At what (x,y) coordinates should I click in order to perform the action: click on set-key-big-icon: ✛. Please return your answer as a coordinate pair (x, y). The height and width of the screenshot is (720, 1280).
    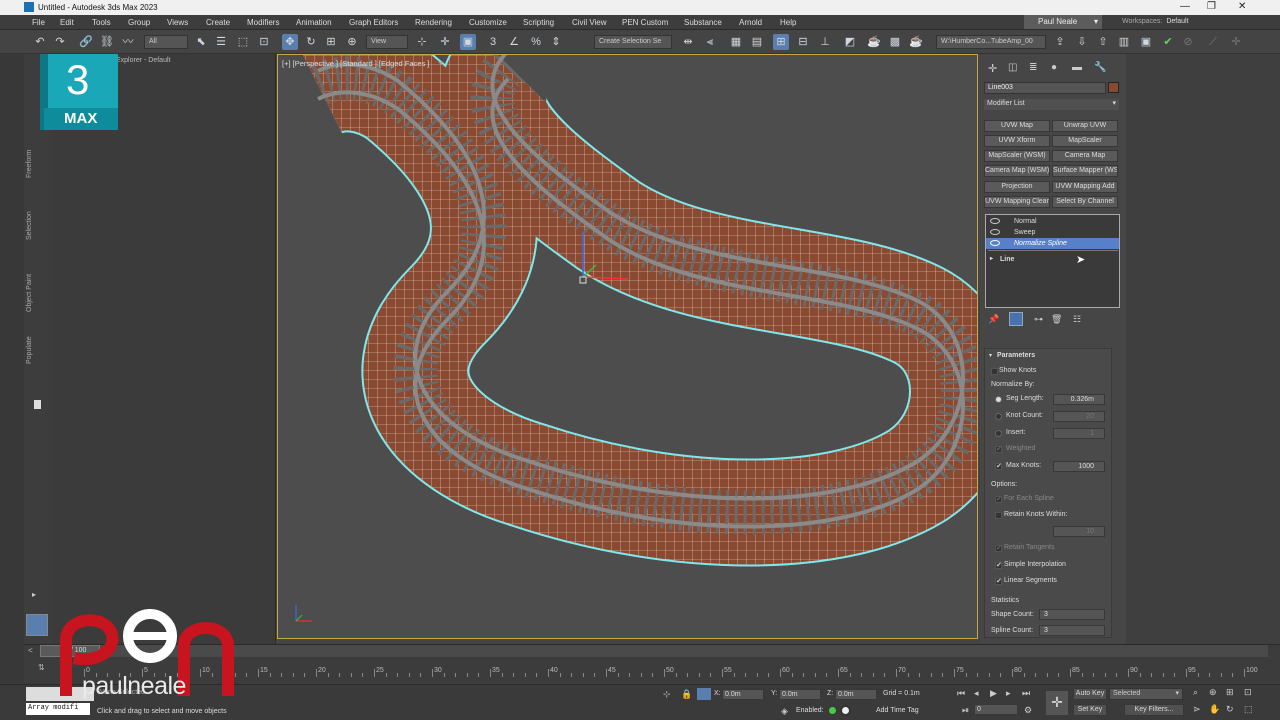
    Looking at the image, I should click on (1057, 703).